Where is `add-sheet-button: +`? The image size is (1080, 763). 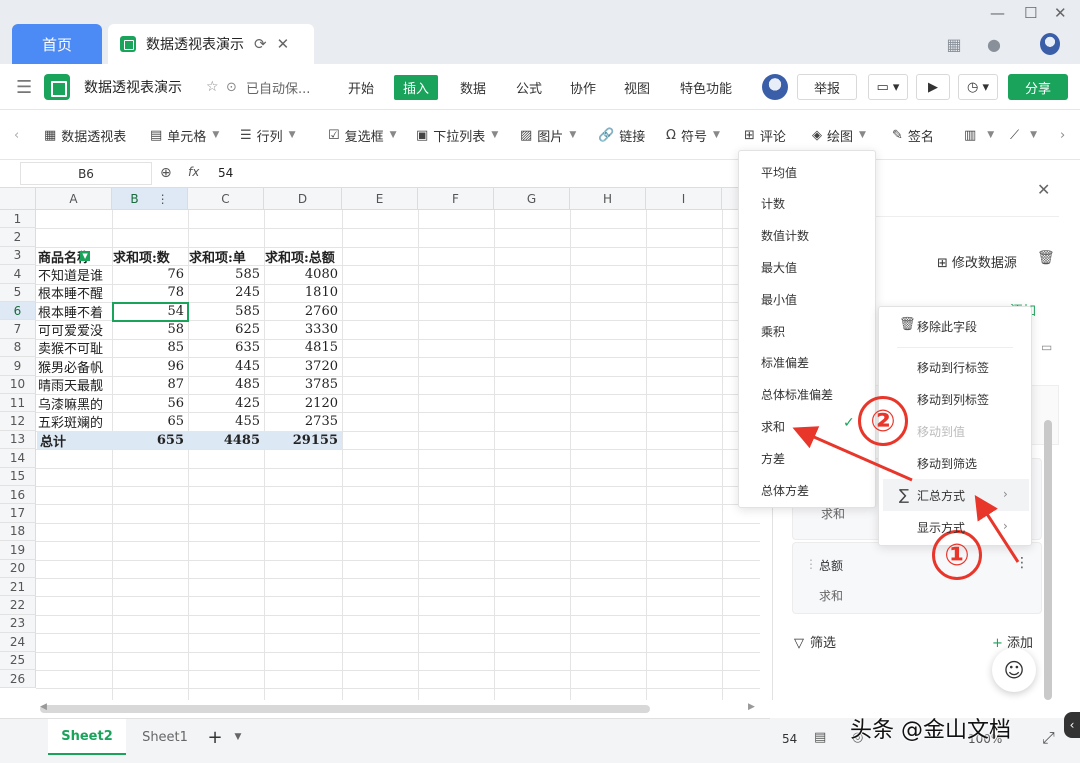
add-sheet-button: + is located at coordinates (215, 737).